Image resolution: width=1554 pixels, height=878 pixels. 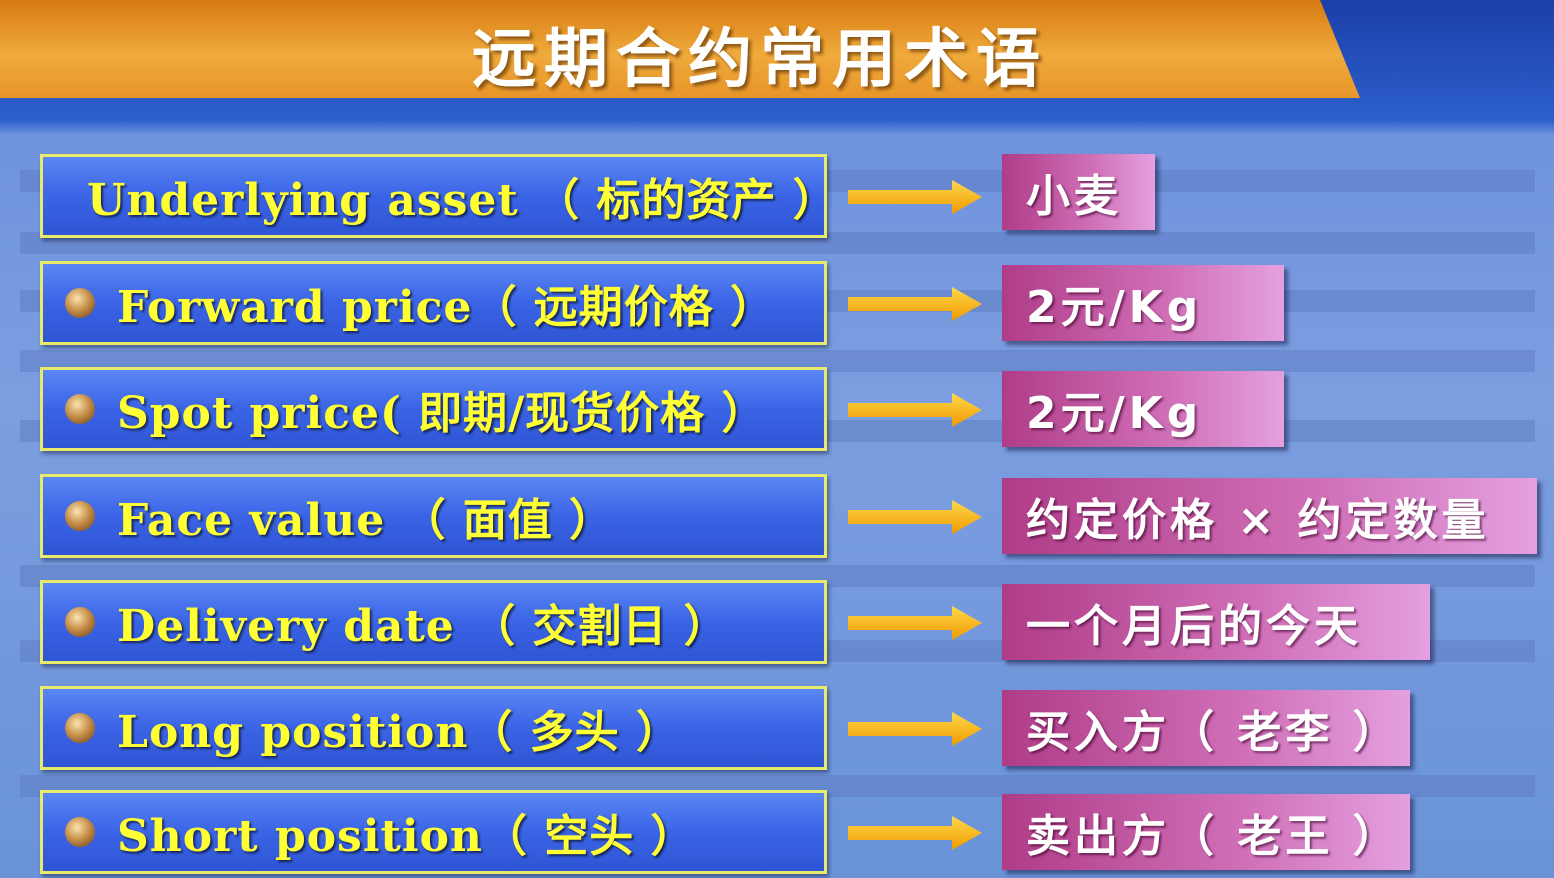 What do you see at coordinates (1078, 192) in the screenshot?
I see `term-value: 小麦` at bounding box center [1078, 192].